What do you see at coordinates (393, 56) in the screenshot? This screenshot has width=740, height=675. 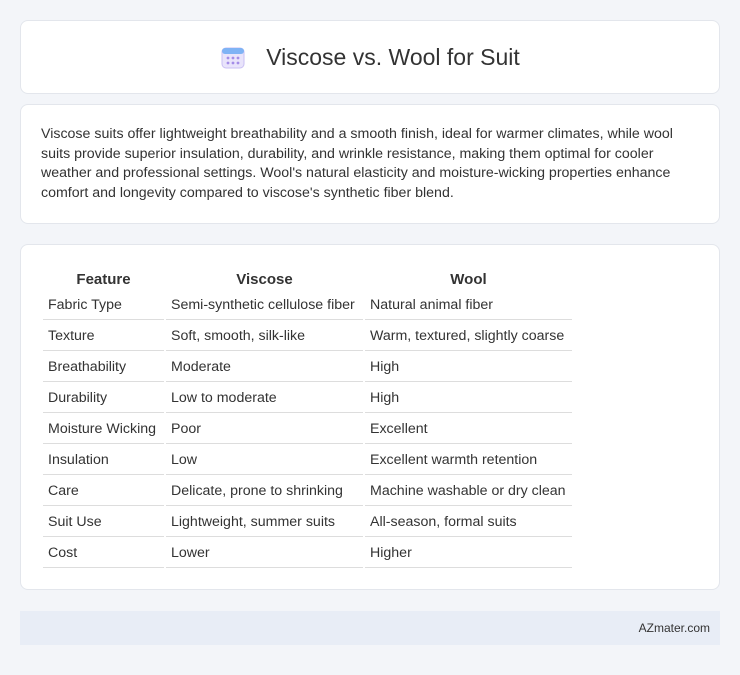 I see `page-title: Viscose vs. Wool for Suit` at bounding box center [393, 56].